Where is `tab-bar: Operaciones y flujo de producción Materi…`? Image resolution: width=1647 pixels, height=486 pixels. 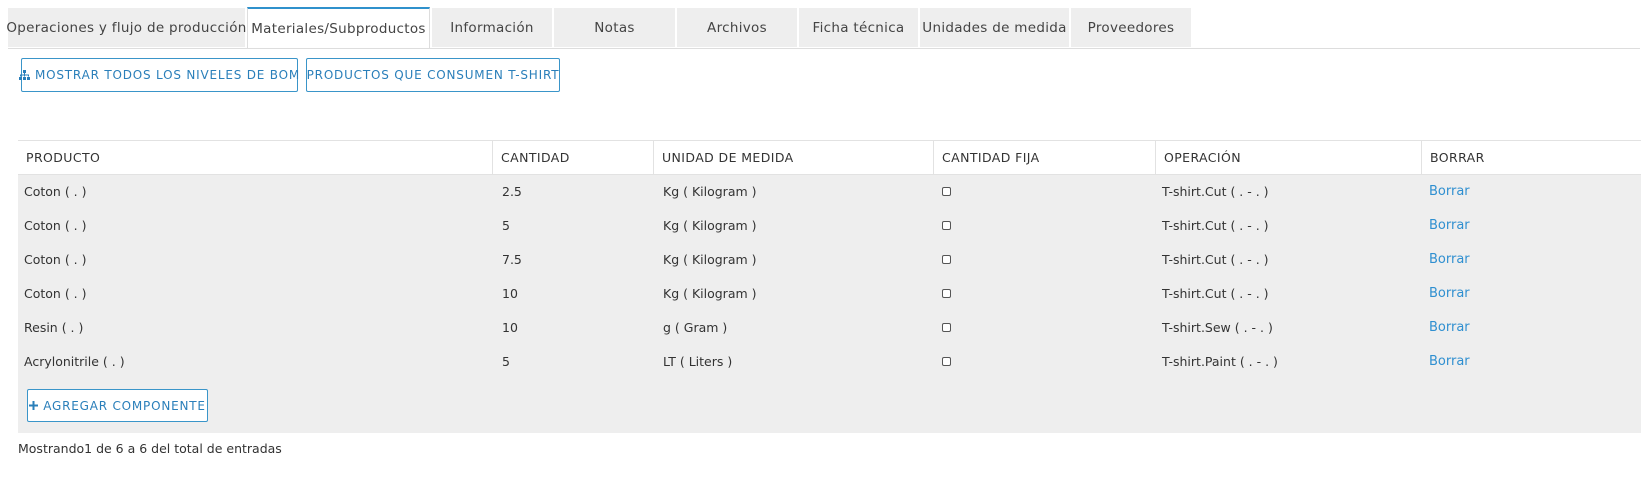
tab-bar: Operaciones y flujo de producción Materi… is located at coordinates (823, 28).